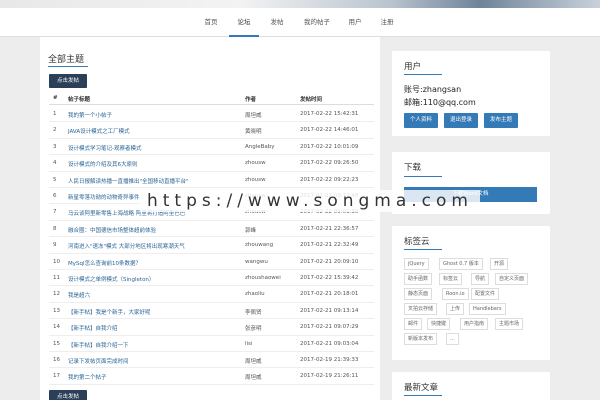 The image size is (600, 400). Describe the element at coordinates (251, 230) in the screenshot. I see `topic-author: 郭峰` at that location.